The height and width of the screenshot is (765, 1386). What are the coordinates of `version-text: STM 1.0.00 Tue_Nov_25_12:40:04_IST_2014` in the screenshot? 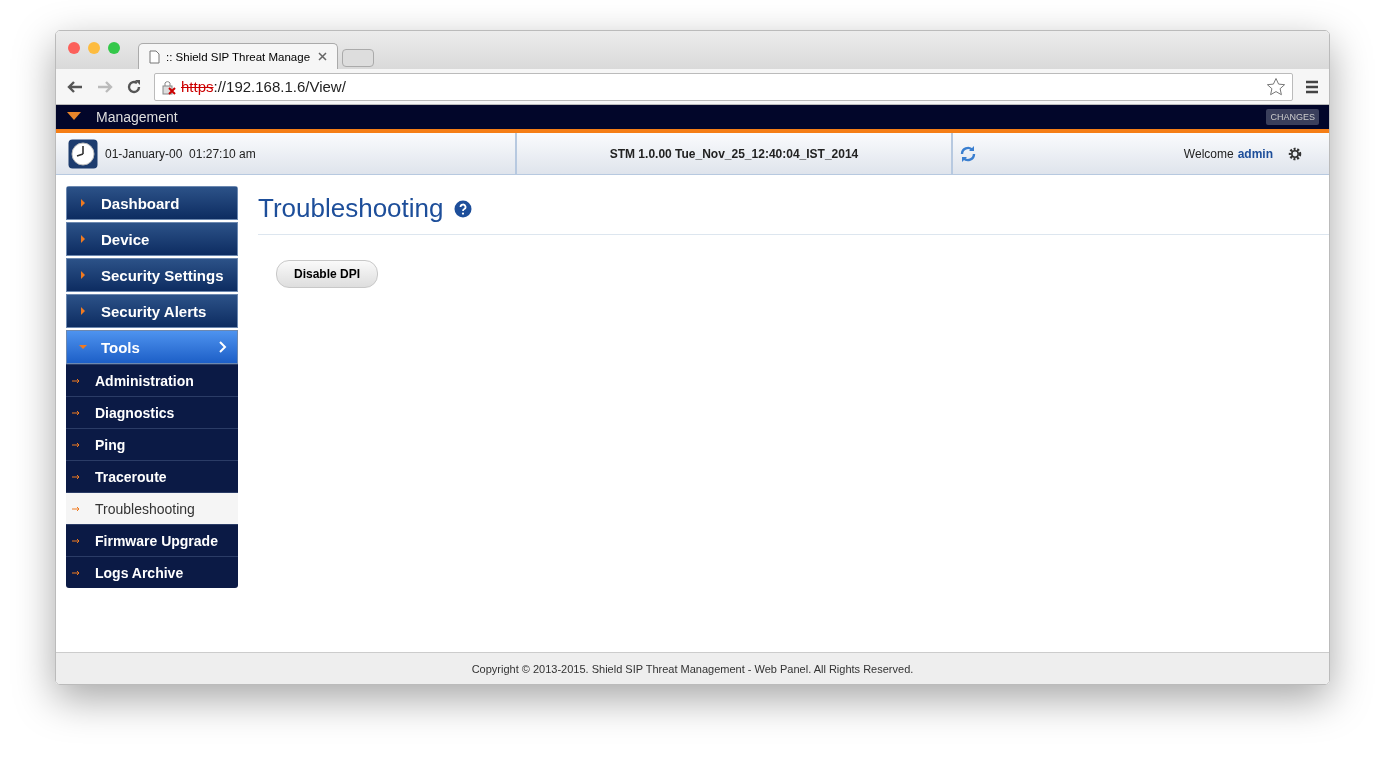 It's located at (734, 153).